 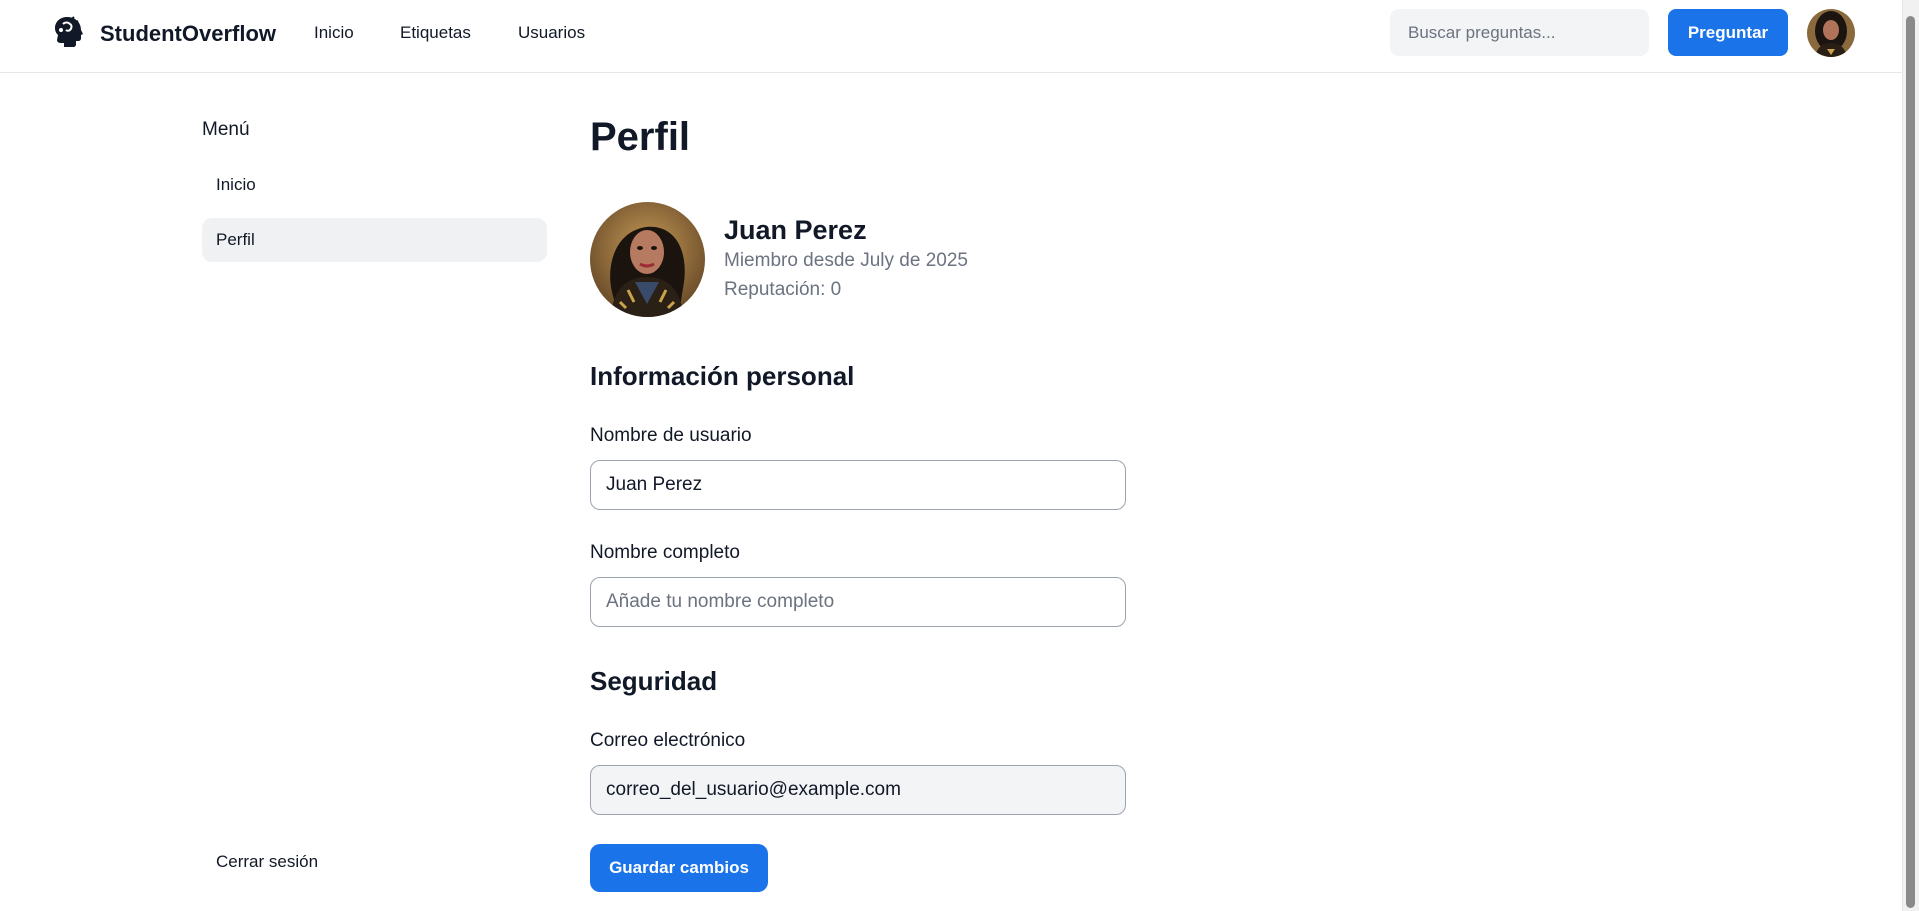 What do you see at coordinates (188, 34) in the screenshot?
I see `brand-name: StudentOverflow` at bounding box center [188, 34].